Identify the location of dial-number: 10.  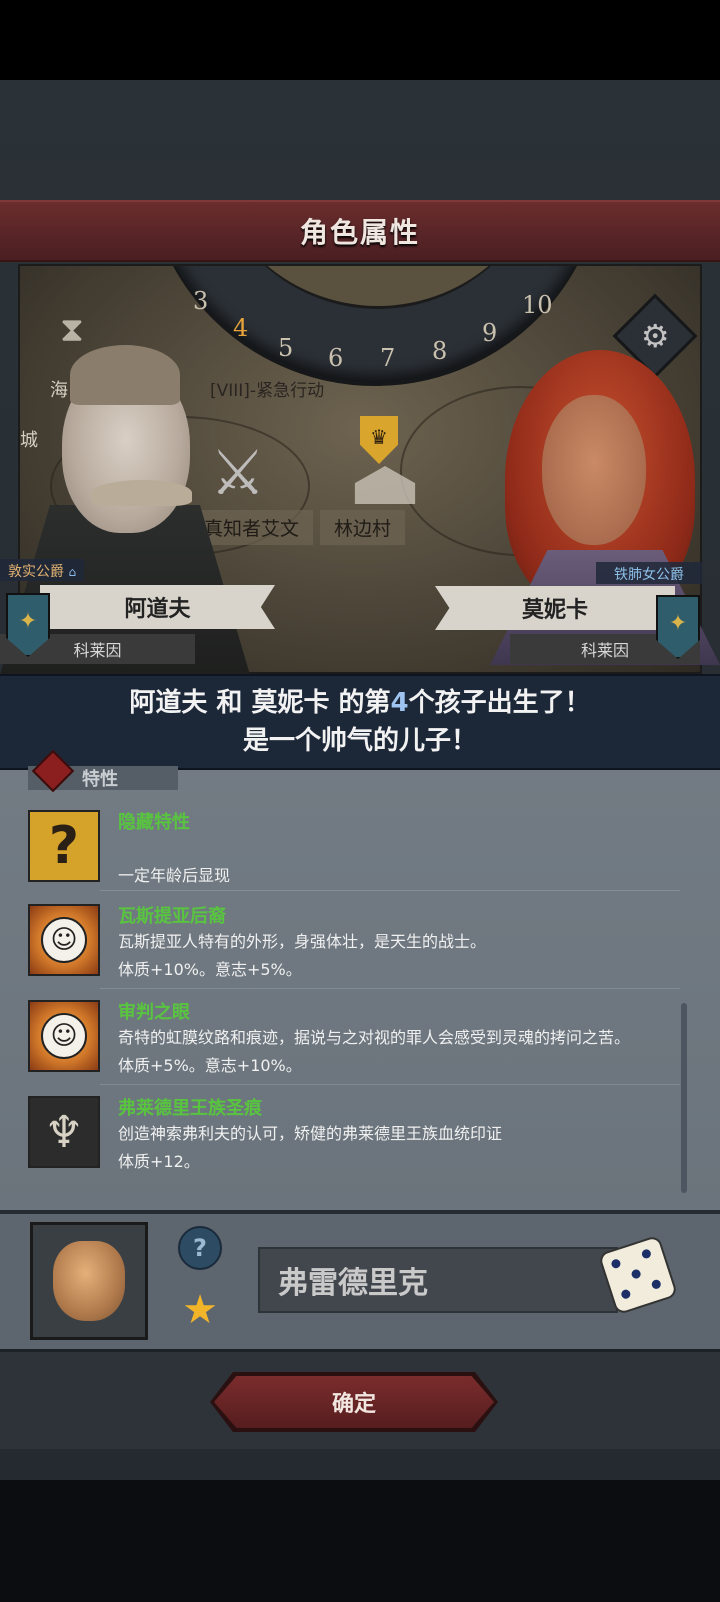
(537, 305).